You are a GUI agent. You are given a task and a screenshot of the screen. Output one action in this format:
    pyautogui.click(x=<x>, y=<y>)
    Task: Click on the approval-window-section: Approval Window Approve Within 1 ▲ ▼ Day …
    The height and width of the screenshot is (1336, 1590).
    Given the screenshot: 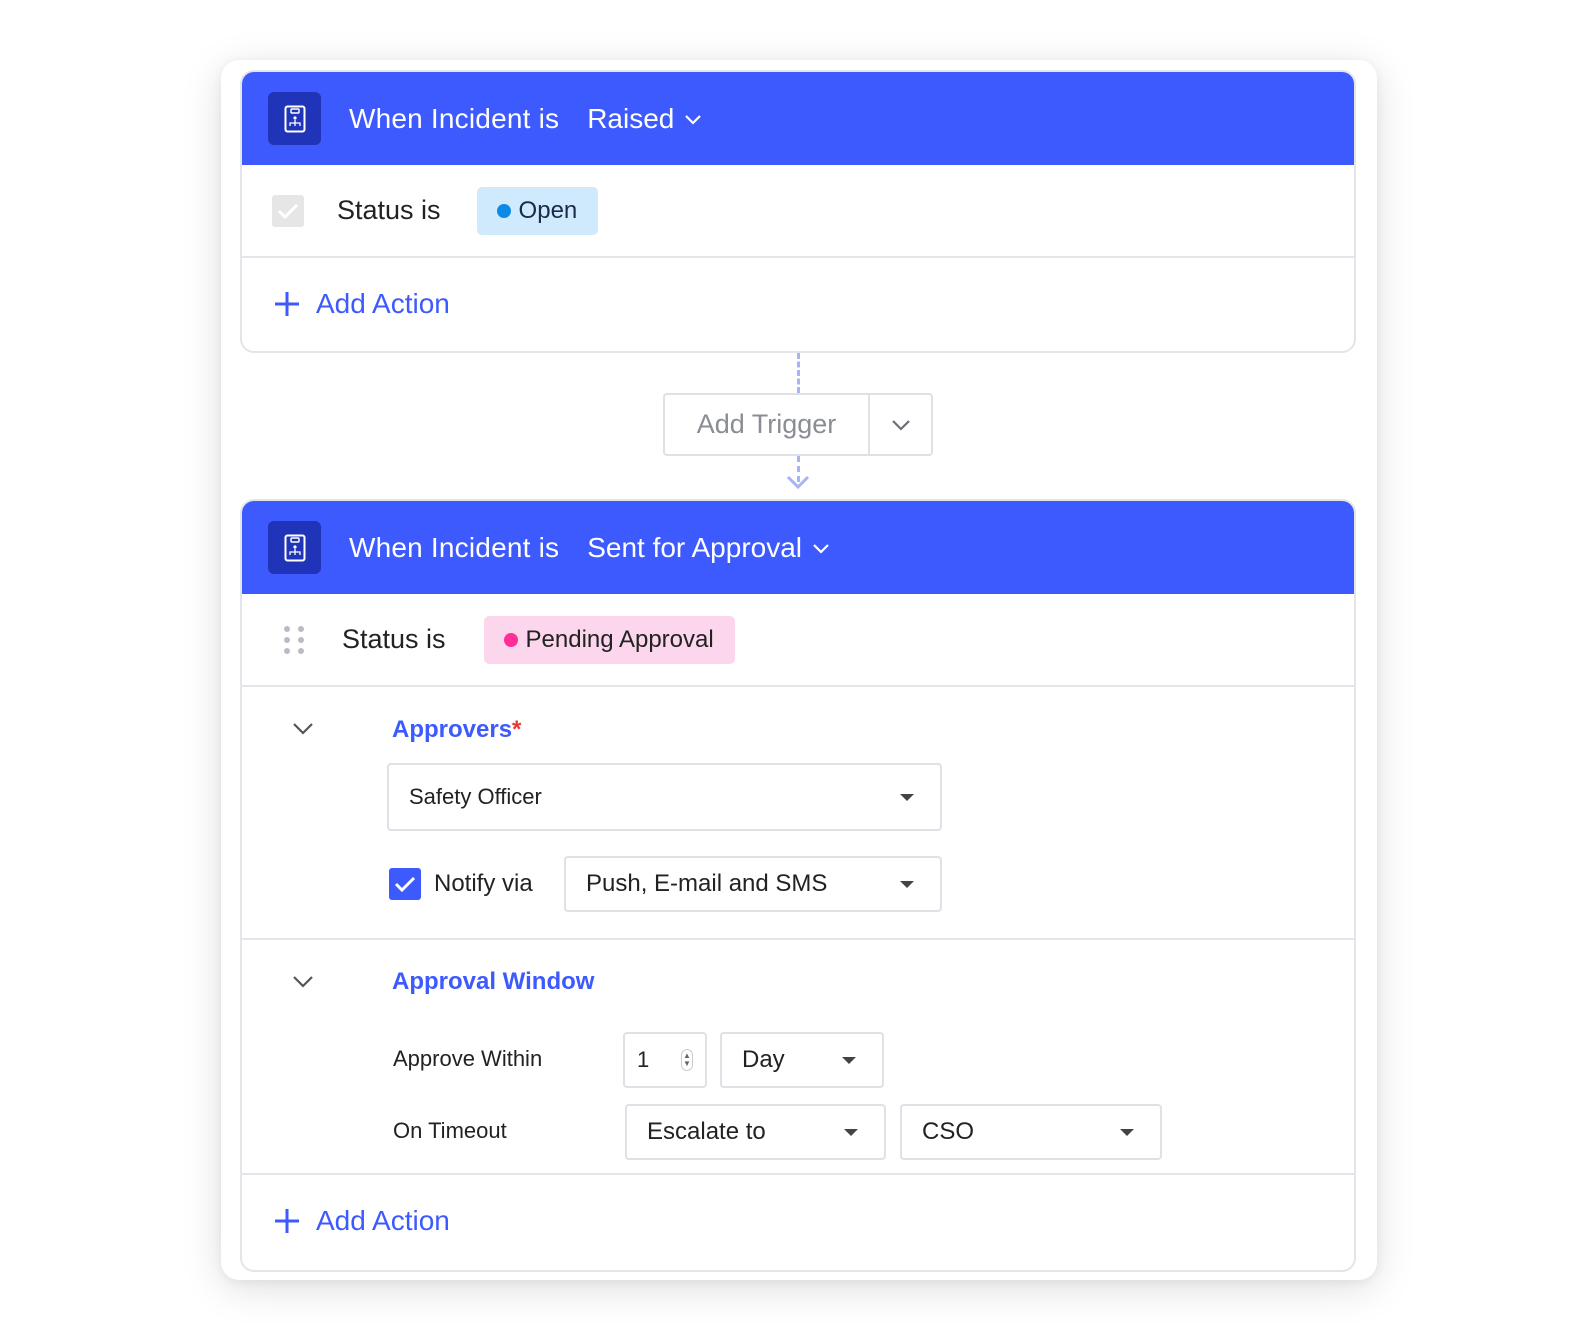 What is the action you would take?
    pyautogui.click(x=798, y=1057)
    